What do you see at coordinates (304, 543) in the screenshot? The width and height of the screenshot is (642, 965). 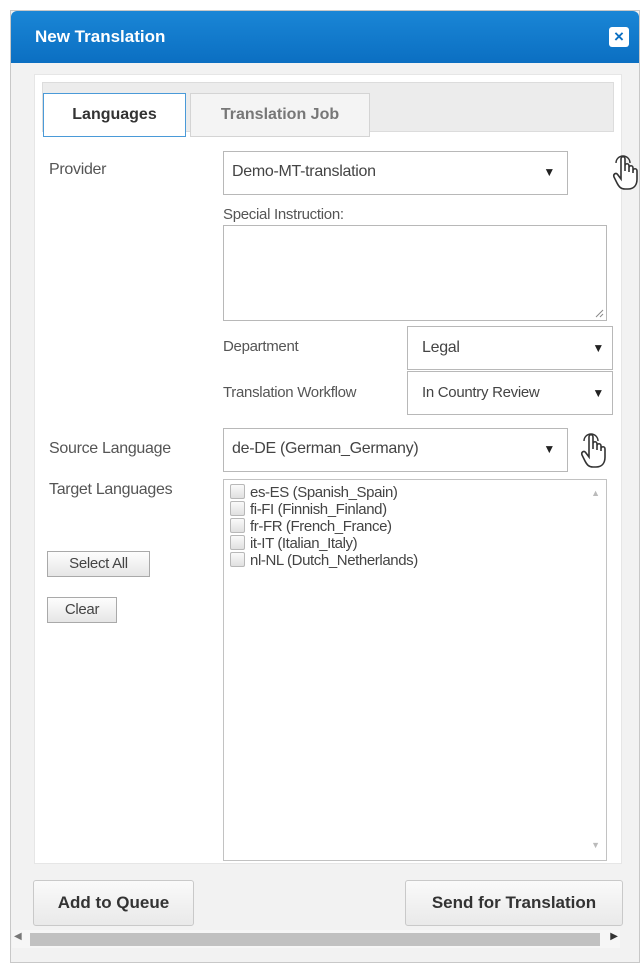 I see `target-language-label: it-IT (Italian_Italy)` at bounding box center [304, 543].